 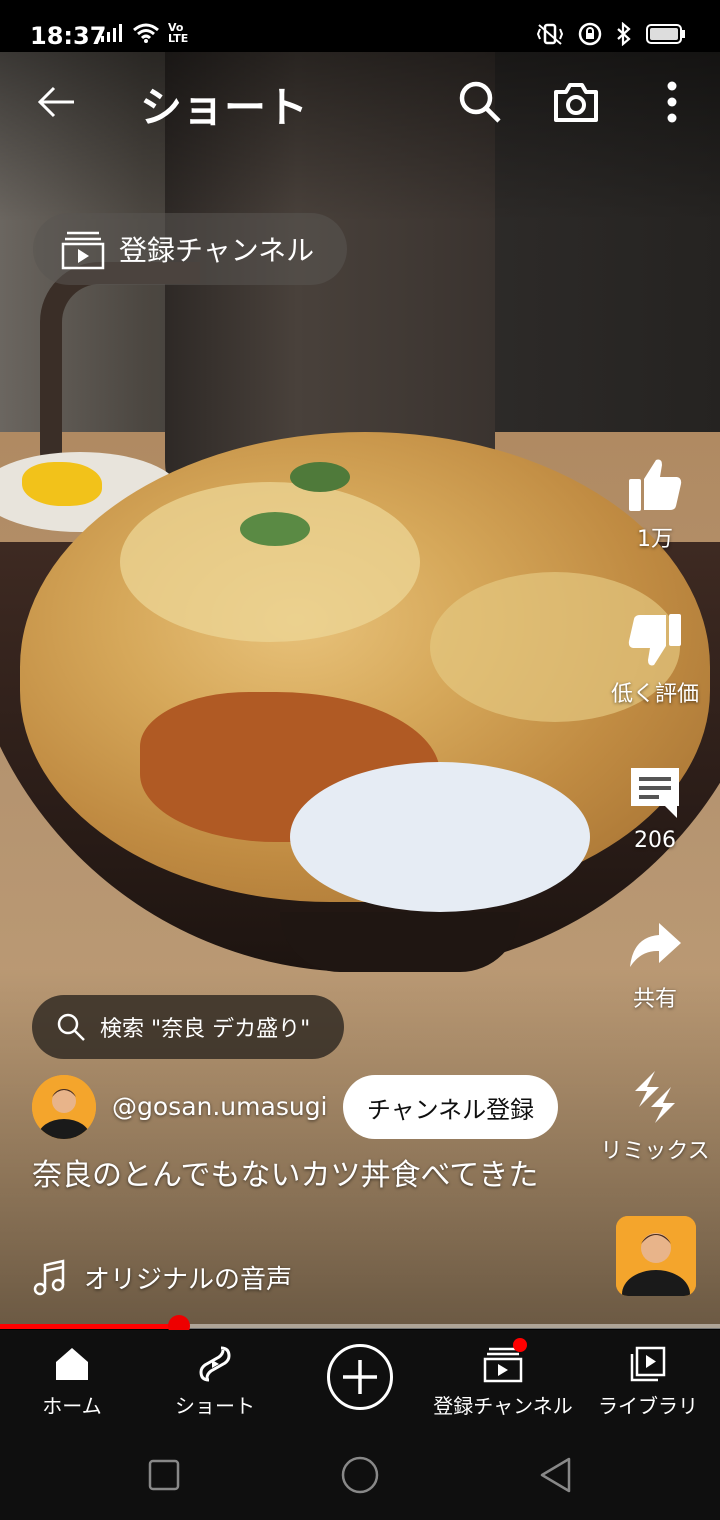 I want to click on sound-thumbnail, so click(x=656, y=1256).